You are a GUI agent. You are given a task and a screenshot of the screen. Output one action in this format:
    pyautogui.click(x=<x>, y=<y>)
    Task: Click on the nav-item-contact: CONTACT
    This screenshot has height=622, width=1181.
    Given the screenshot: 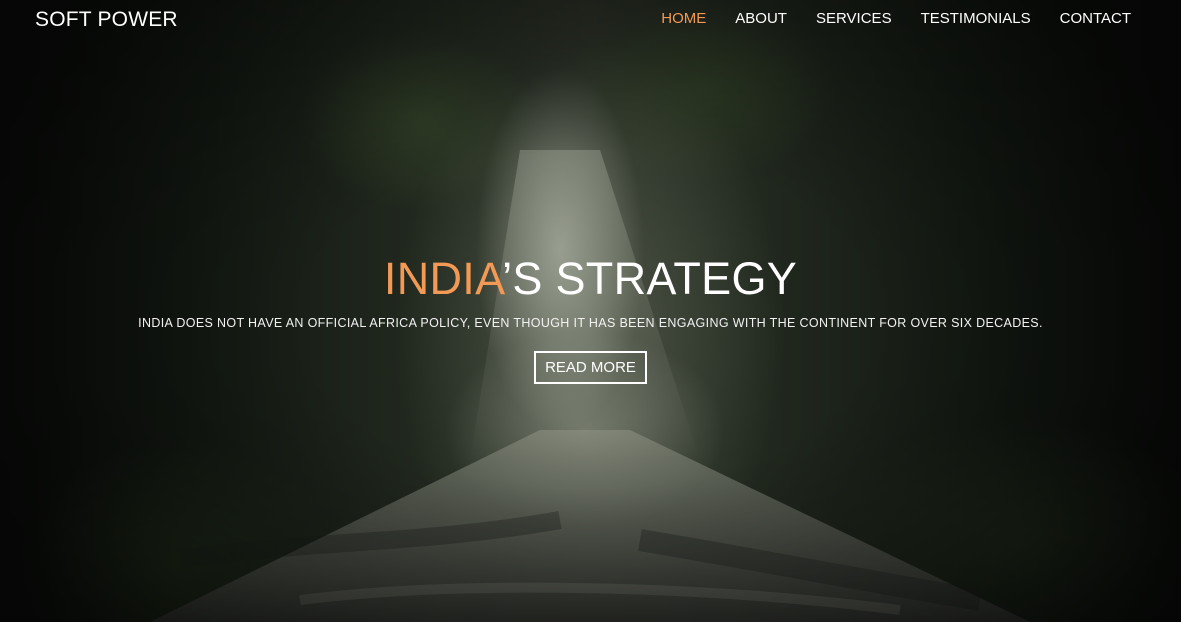 What is the action you would take?
    pyautogui.click(x=1095, y=18)
    